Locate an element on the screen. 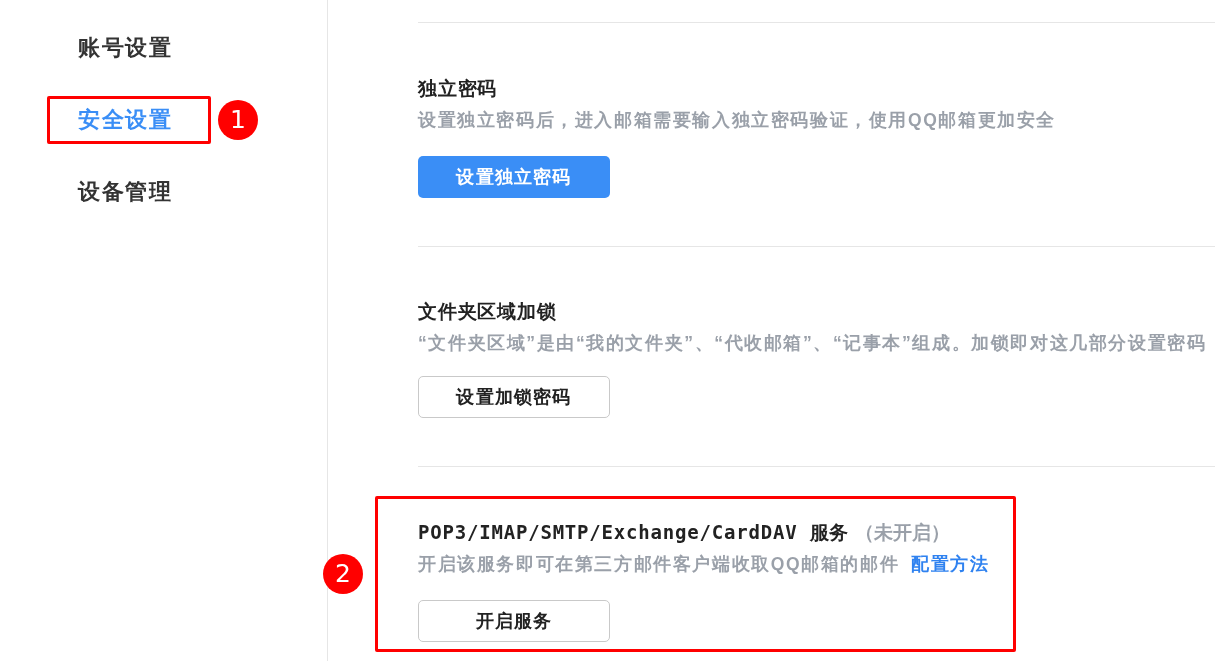  section-description: “文件夹区域”是由“我的文件夹”、“代收邮箱”、“记事本”组成。加锁即对这几部分设置密码 is located at coordinates (813, 343).